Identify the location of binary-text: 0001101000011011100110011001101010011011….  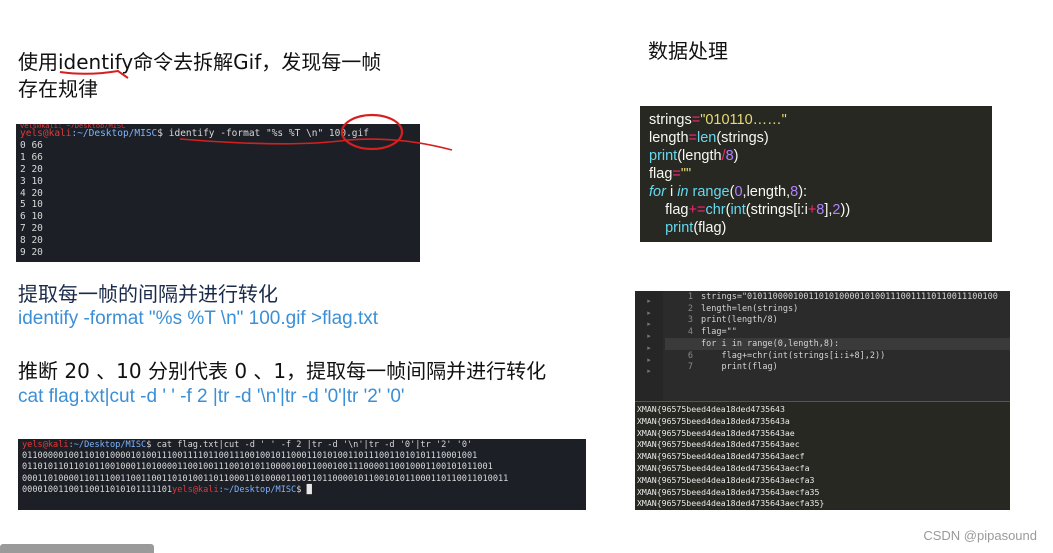
(265, 478).